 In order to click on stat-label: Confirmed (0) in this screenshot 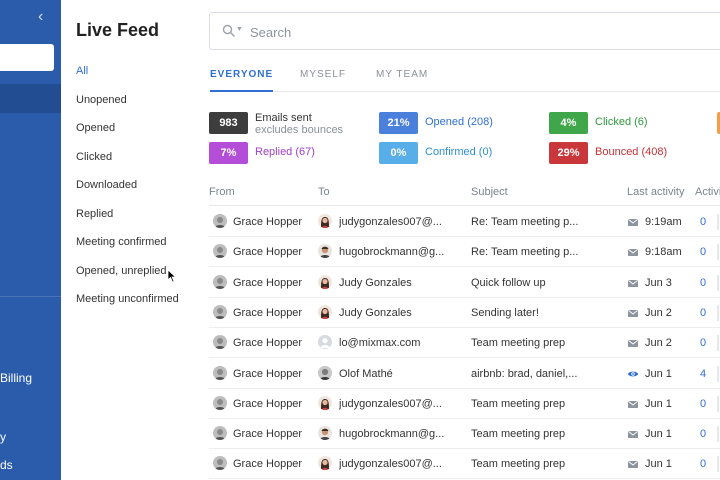, I will do `click(459, 152)`.